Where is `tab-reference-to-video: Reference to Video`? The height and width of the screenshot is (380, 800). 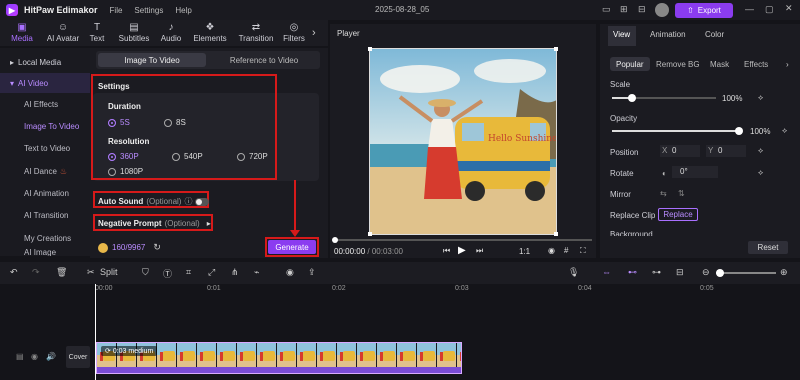
tab-reference-to-video: Reference to Video is located at coordinates (264, 60).